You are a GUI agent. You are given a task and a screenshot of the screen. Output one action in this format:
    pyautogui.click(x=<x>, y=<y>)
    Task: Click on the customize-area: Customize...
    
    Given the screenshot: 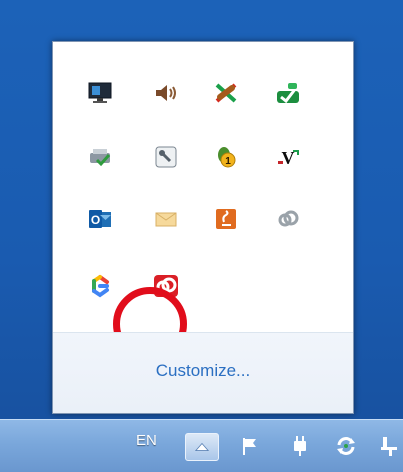 What is the action you would take?
    pyautogui.click(x=203, y=373)
    